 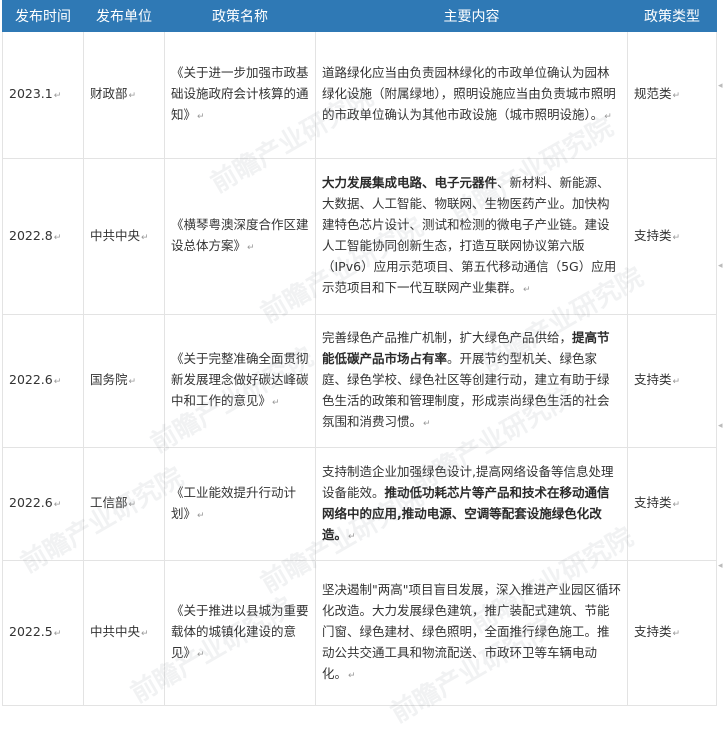 What do you see at coordinates (234, 502) in the screenshot?
I see `cell-policy-name-text: 《工业能效提升行动计划》` at bounding box center [234, 502].